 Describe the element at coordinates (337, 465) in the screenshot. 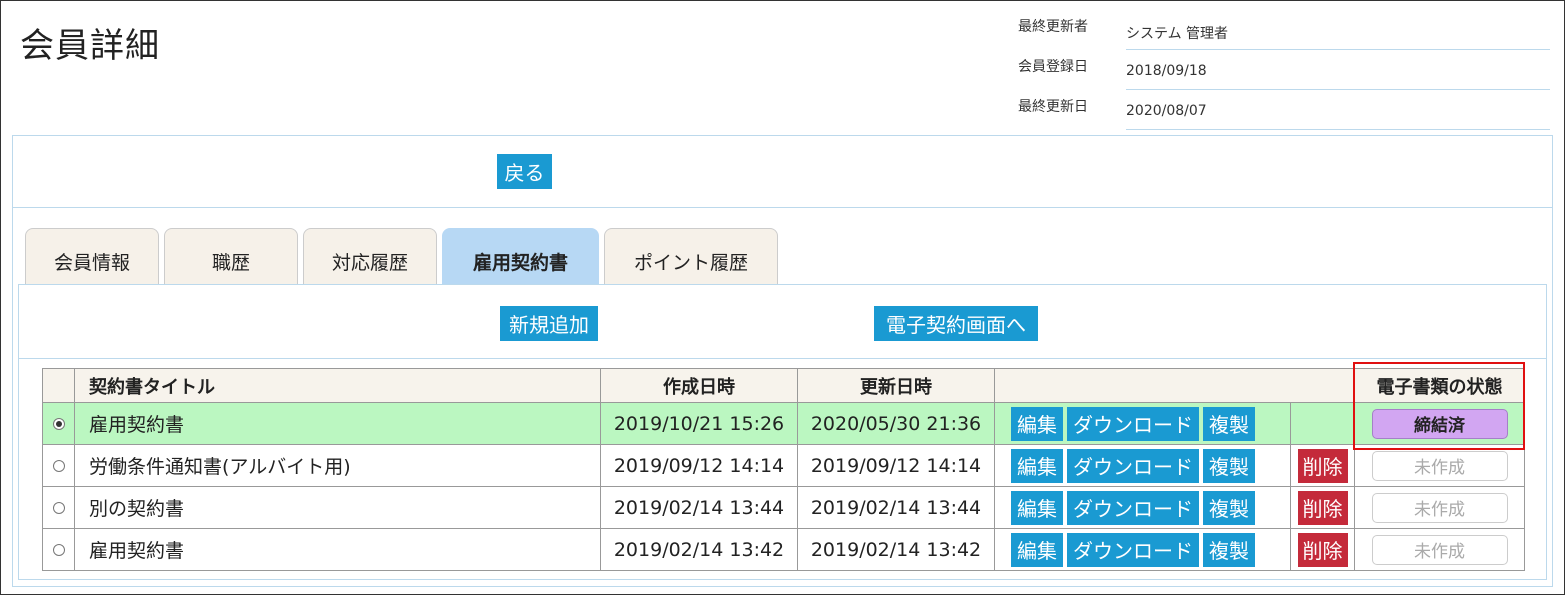

I see `row-title: 労働条件通知書(アルバイト用)` at that location.